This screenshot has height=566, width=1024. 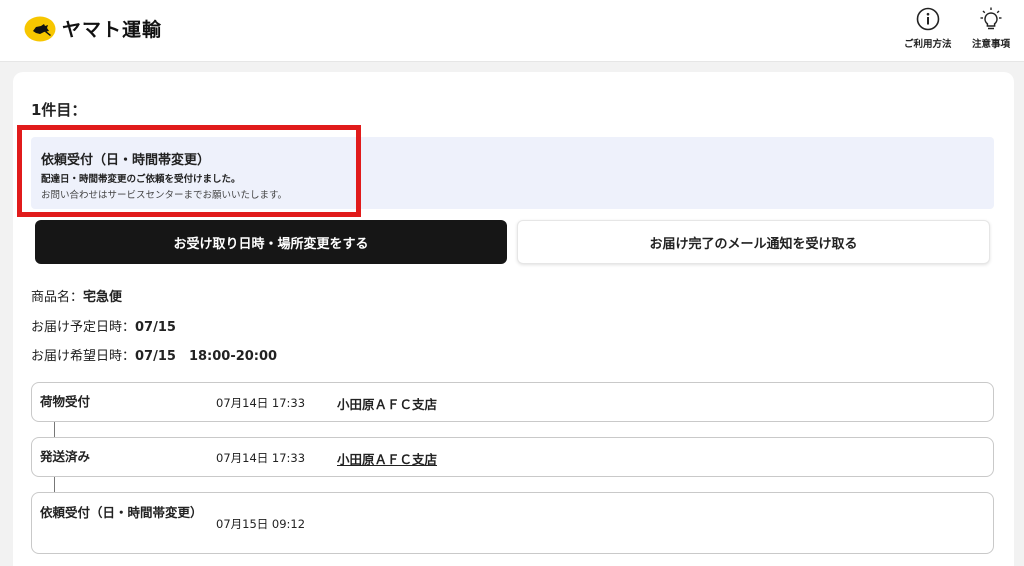 What do you see at coordinates (103, 297) in the screenshot?
I see `product-value: 宅急便` at bounding box center [103, 297].